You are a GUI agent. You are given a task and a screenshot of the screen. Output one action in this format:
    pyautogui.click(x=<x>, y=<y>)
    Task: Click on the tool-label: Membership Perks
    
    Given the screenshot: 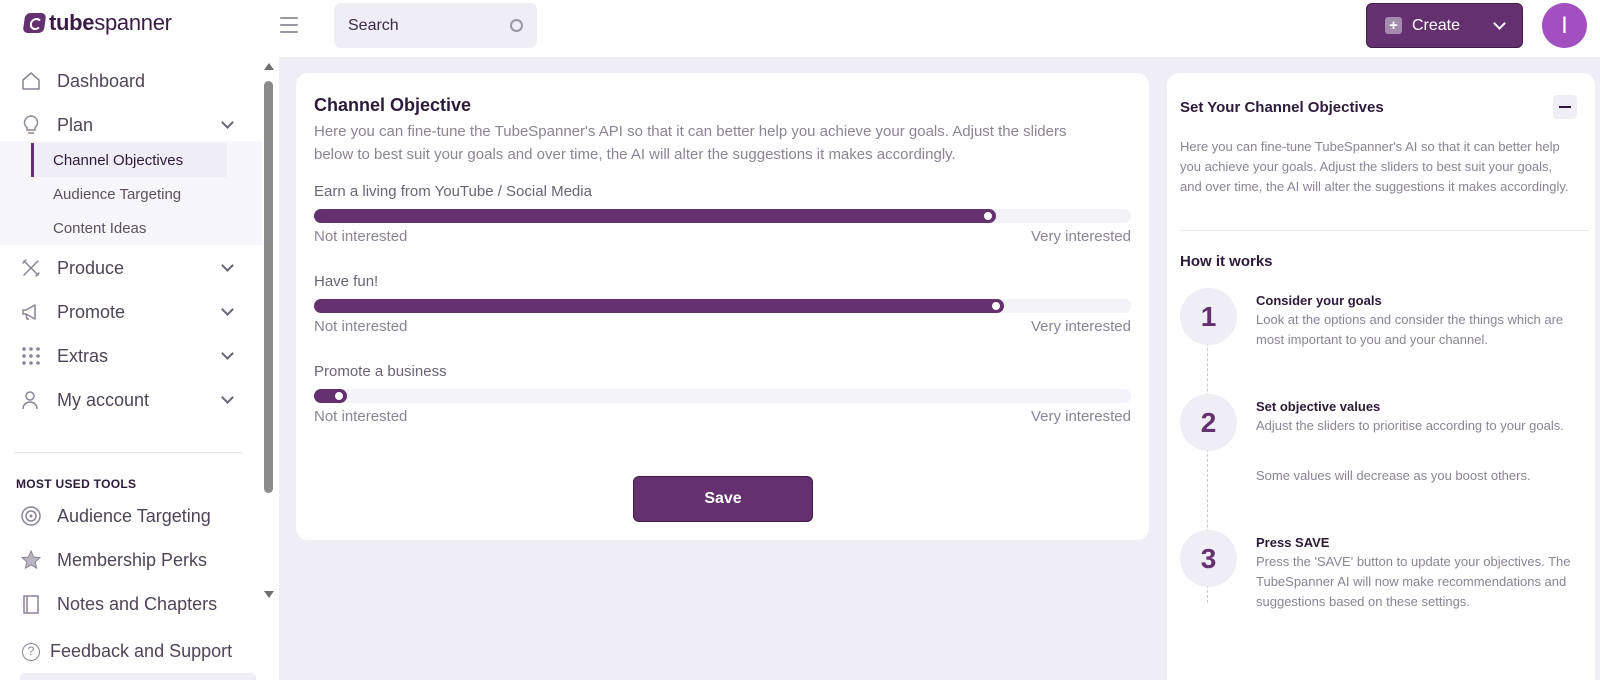 What is the action you would take?
    pyautogui.click(x=132, y=559)
    